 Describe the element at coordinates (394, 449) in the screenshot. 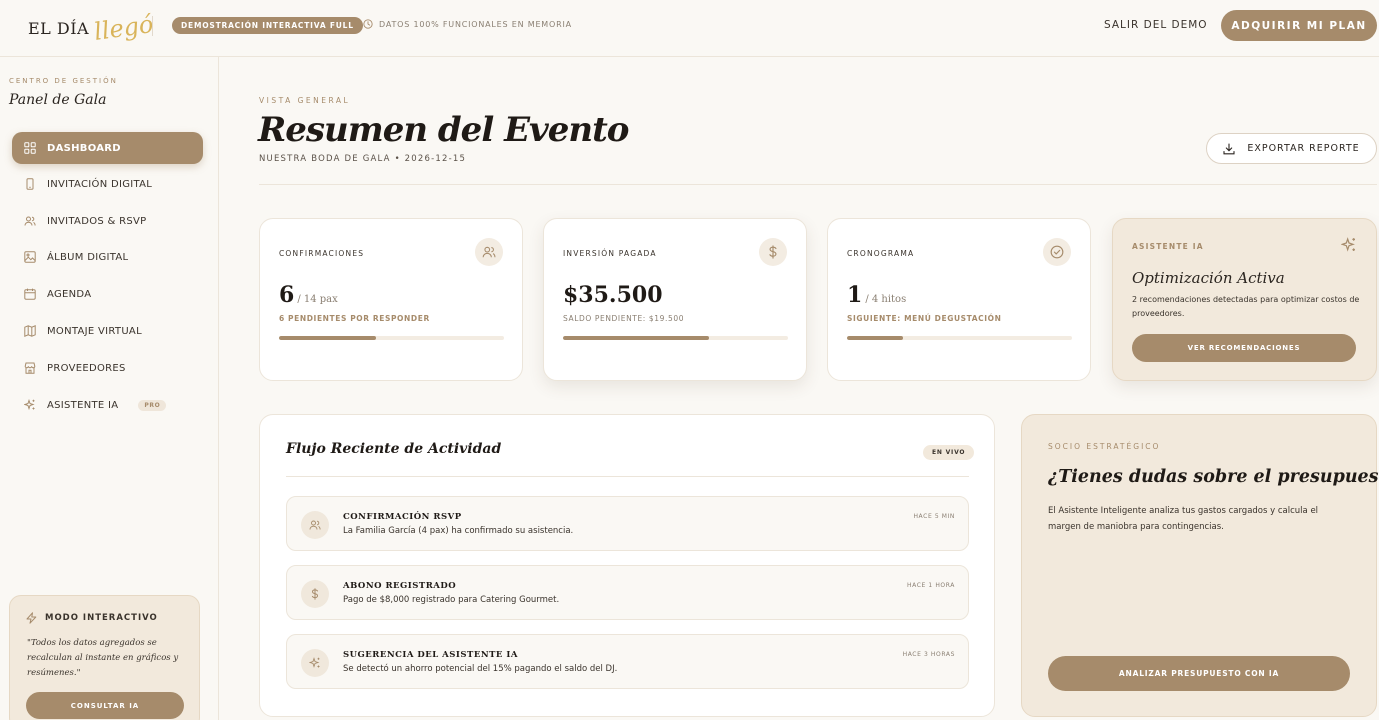

I see `activity-title: Flujo Reciente de Actividad` at that location.